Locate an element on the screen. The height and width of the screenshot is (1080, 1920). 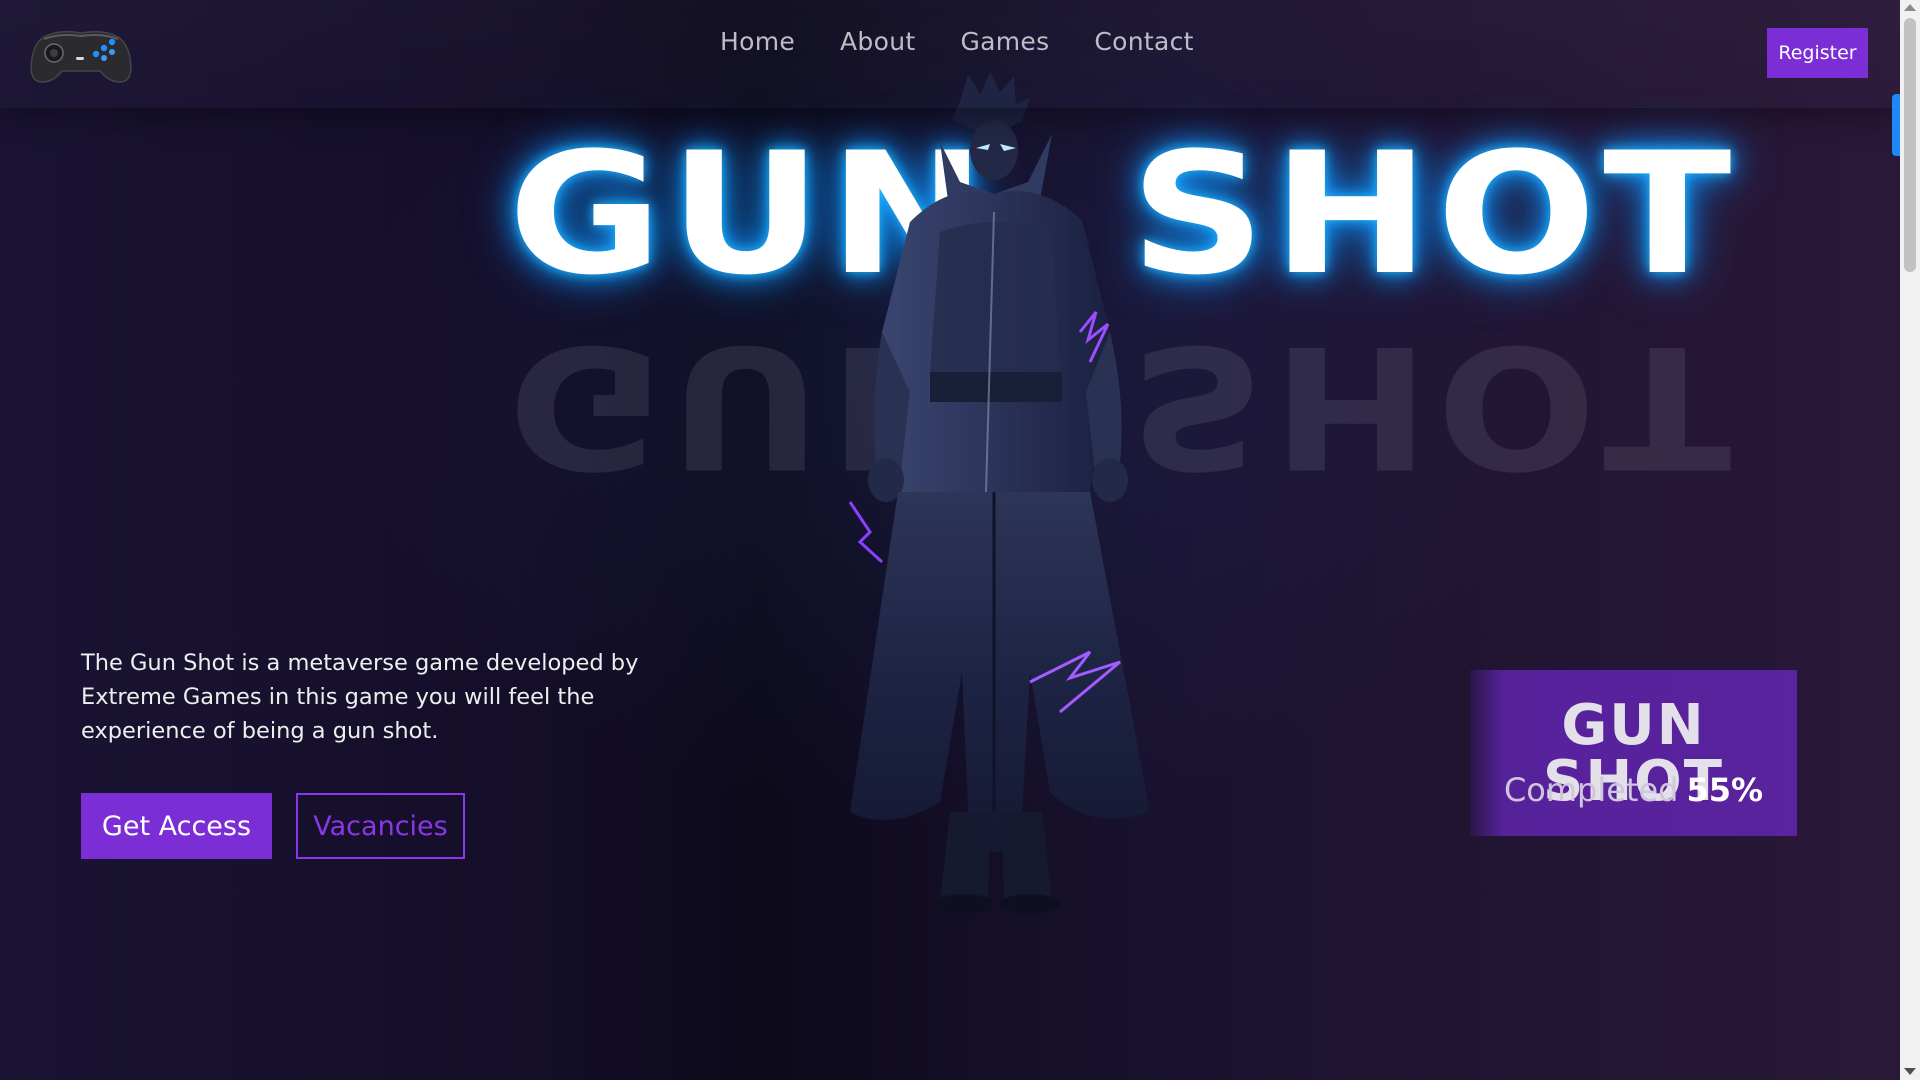
scroll-down-arrow-icon is located at coordinates (1910, 1071).